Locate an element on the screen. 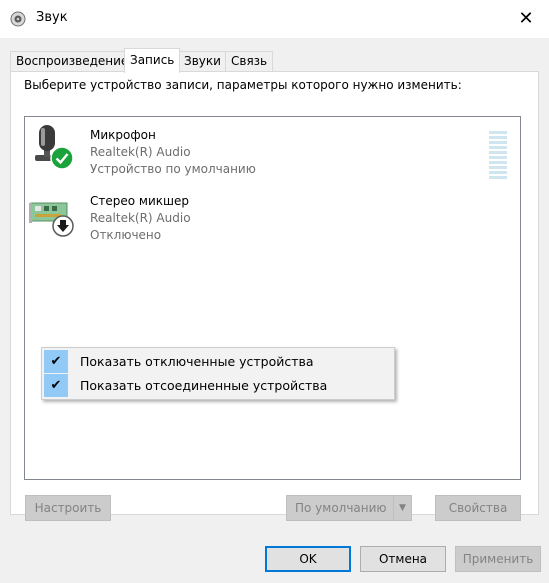 The height and width of the screenshot is (583, 549). chevron-down-icon: ▼ is located at coordinates (402, 508).